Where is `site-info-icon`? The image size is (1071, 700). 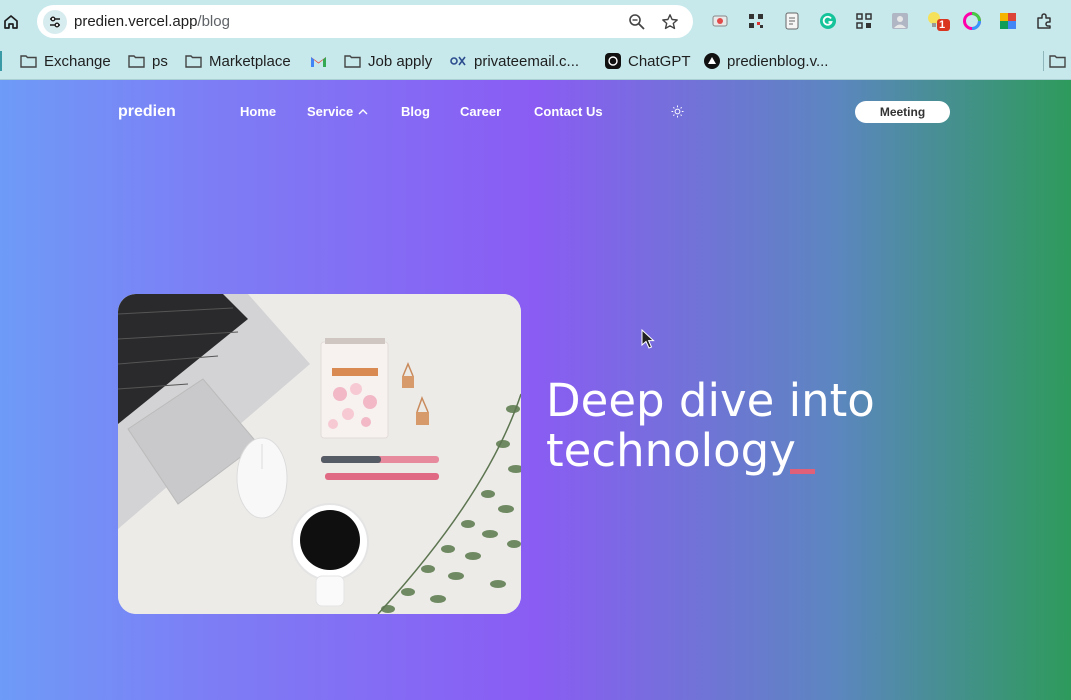 site-info-icon is located at coordinates (55, 22).